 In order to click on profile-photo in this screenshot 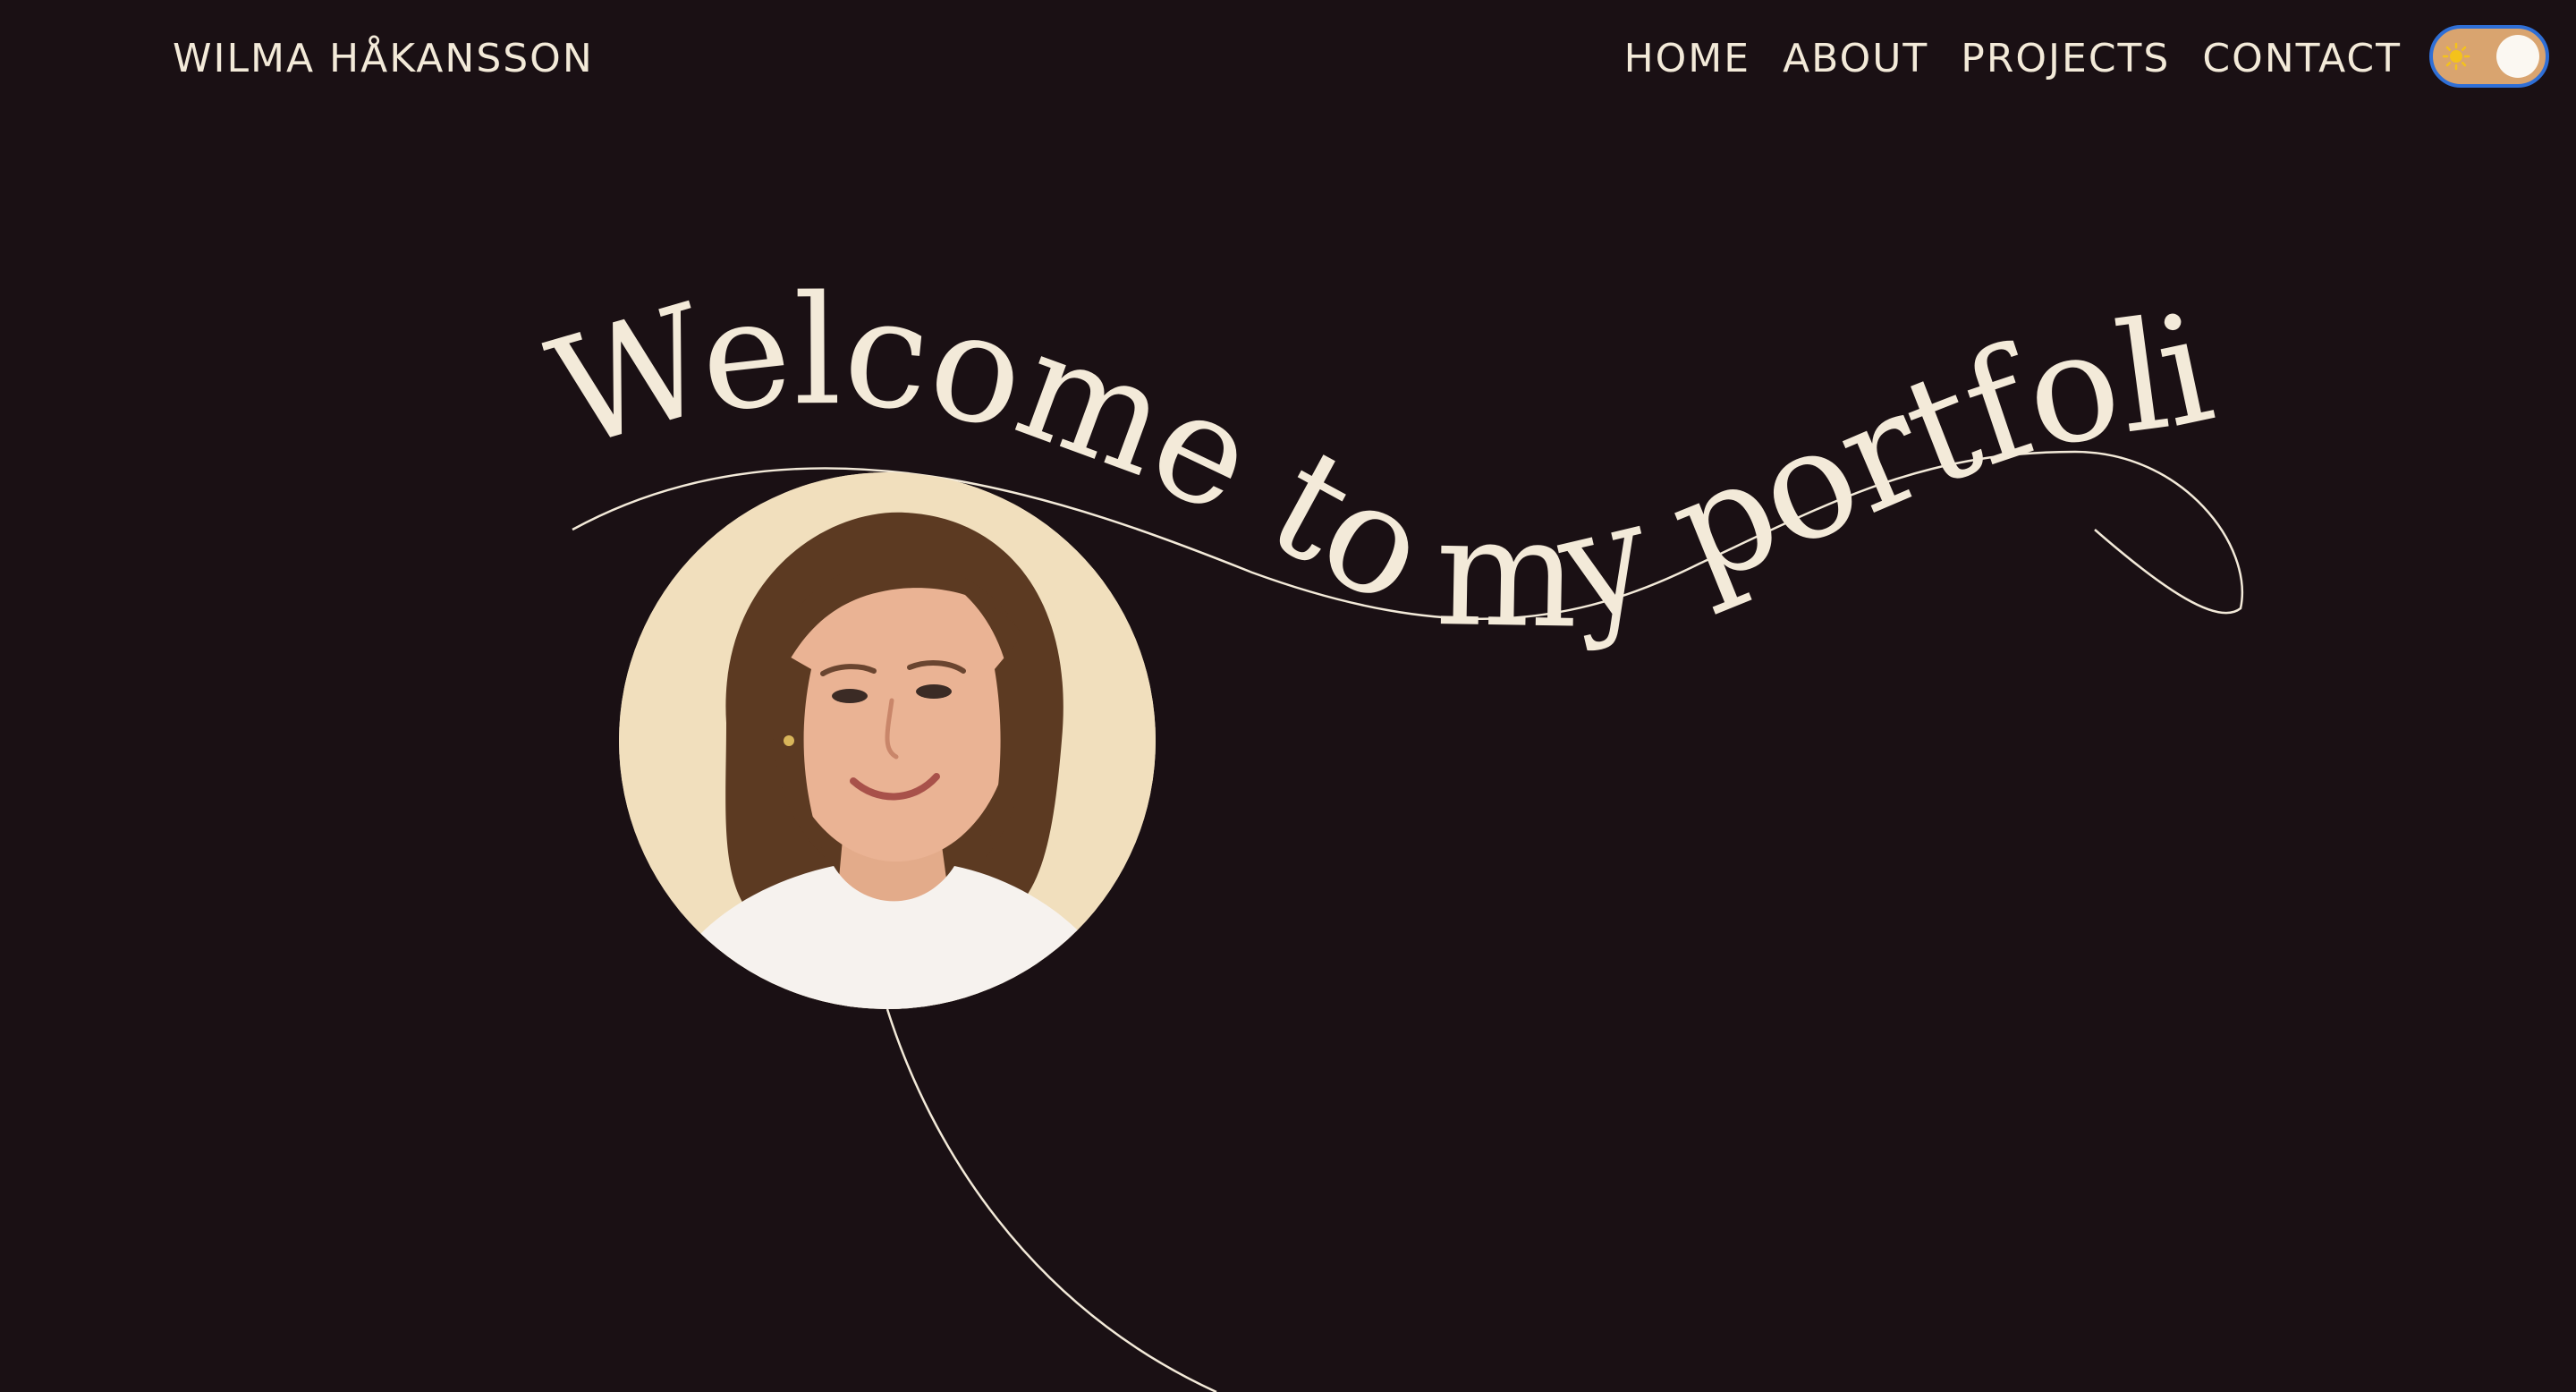, I will do `click(887, 740)`.